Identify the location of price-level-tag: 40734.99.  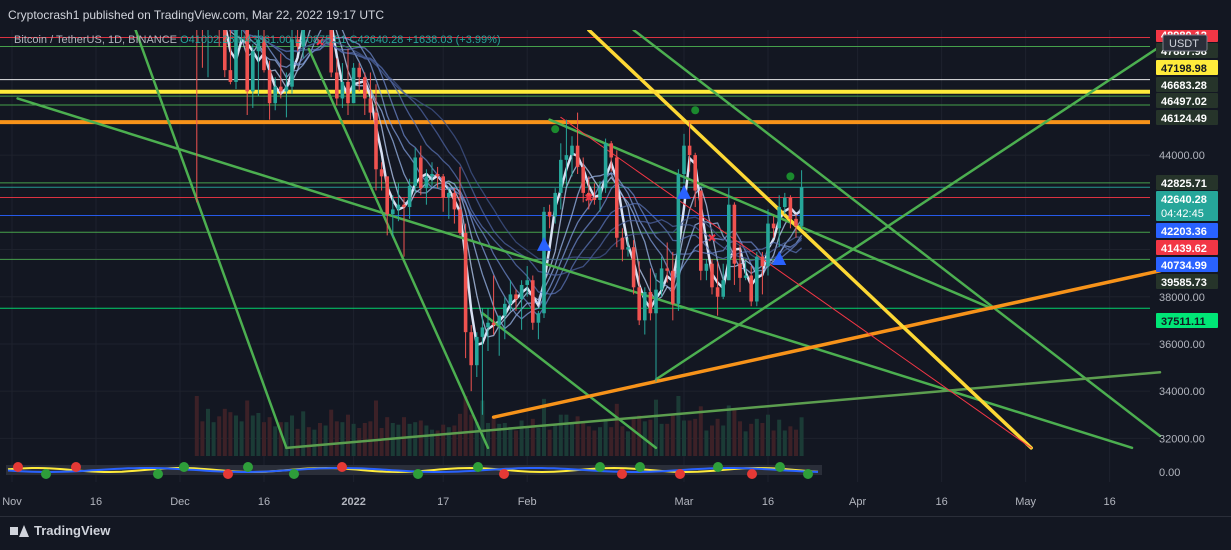
(1187, 264).